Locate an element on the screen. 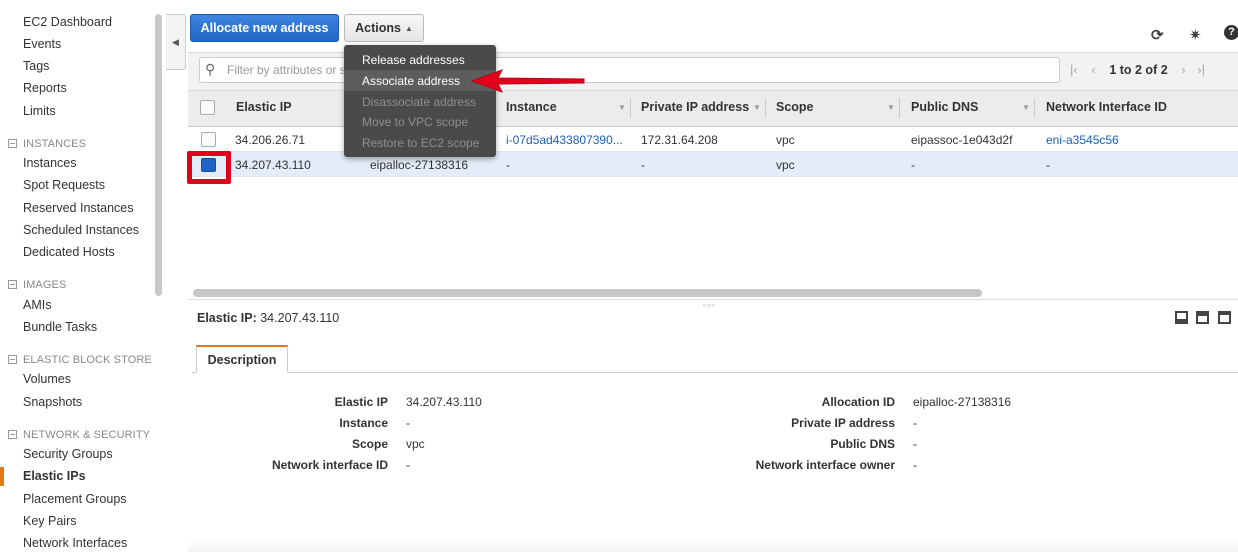  actions-button: Actions ▲ is located at coordinates (384, 28).